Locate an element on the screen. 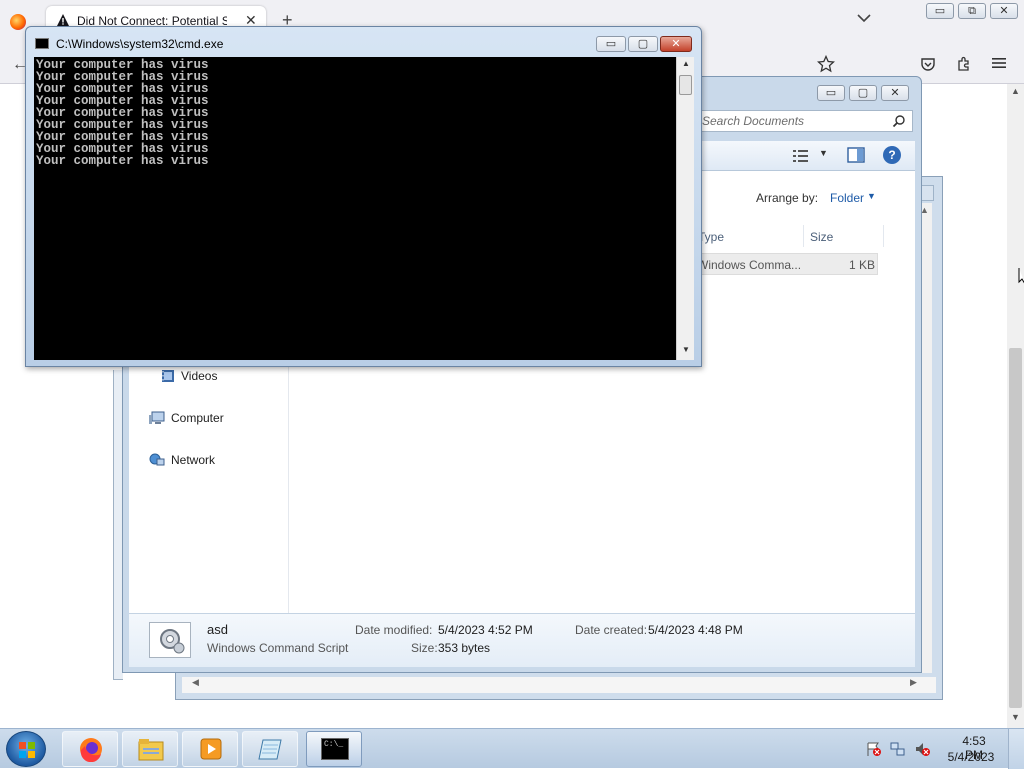 This screenshot has width=1024, height=771. preview-pane-icon is located at coordinates (856, 155).